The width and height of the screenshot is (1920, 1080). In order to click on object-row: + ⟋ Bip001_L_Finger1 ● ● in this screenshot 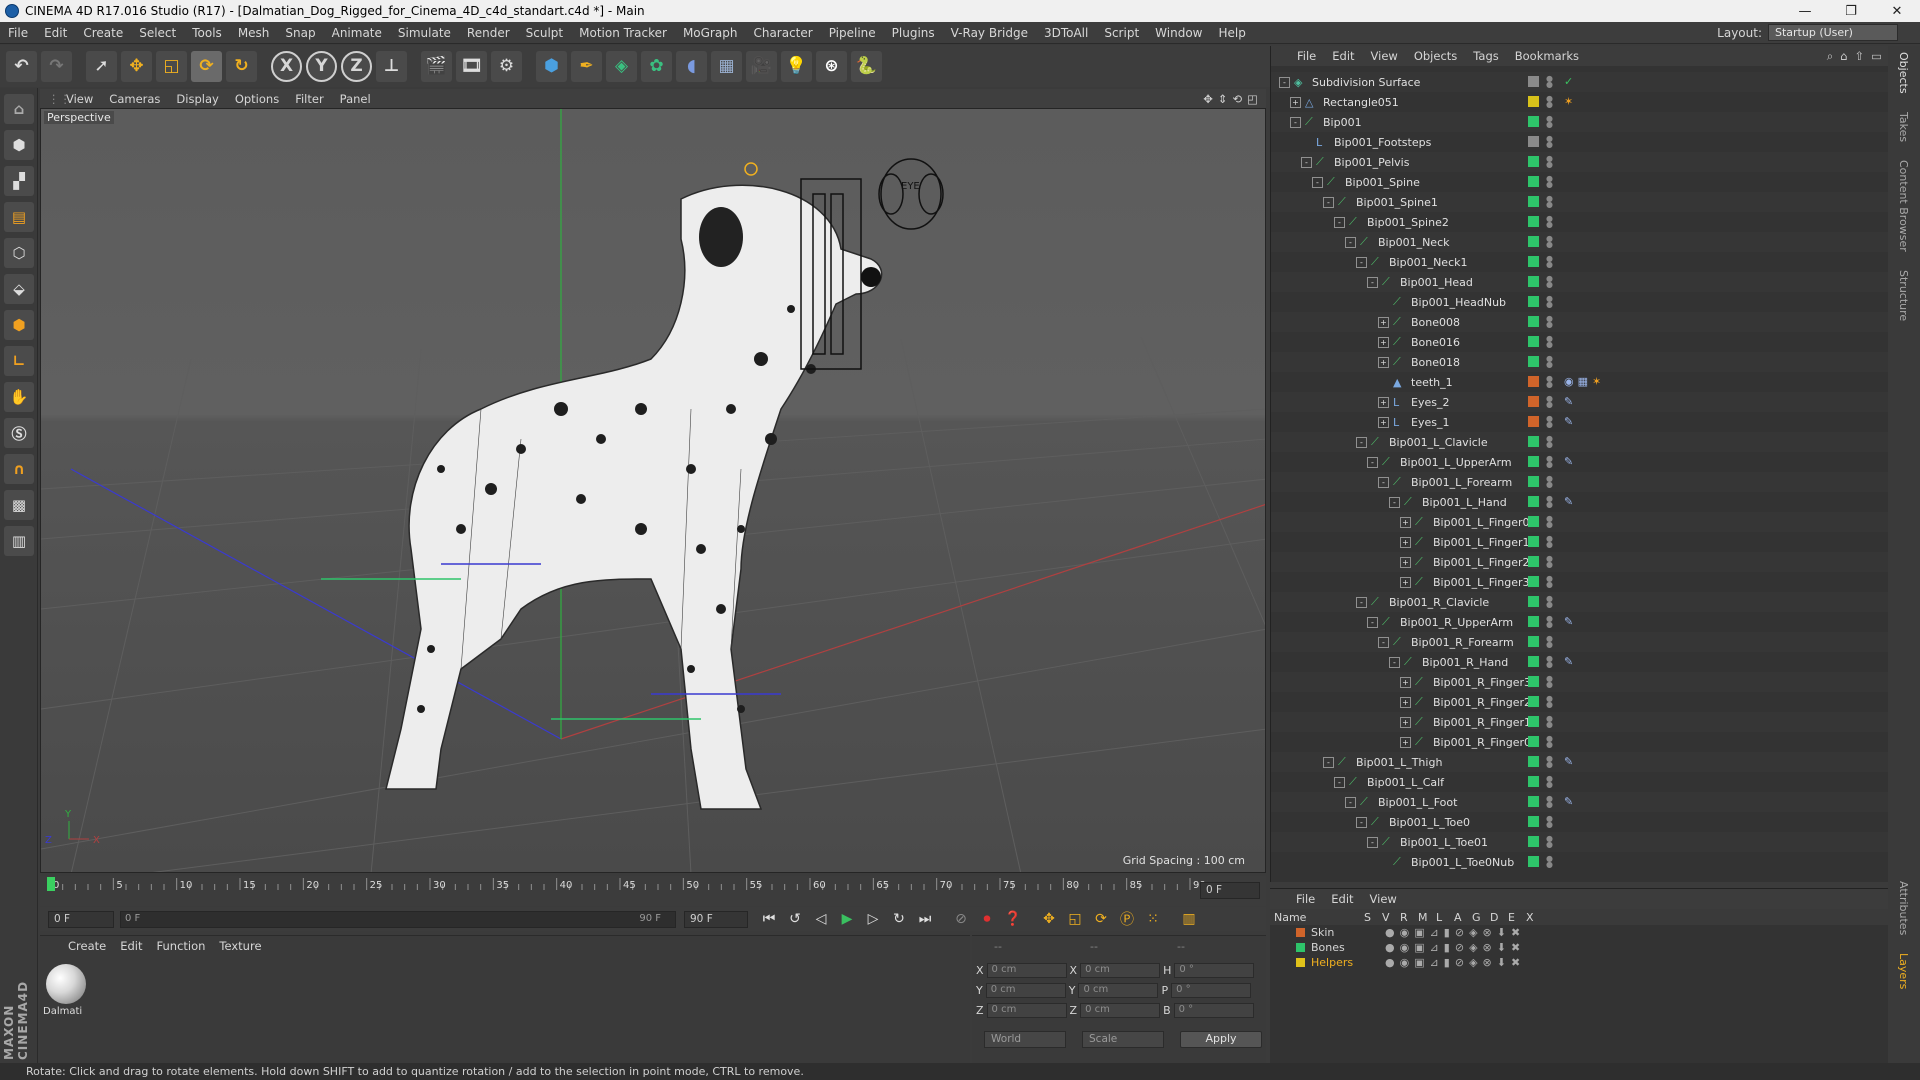, I will do `click(1580, 542)`.